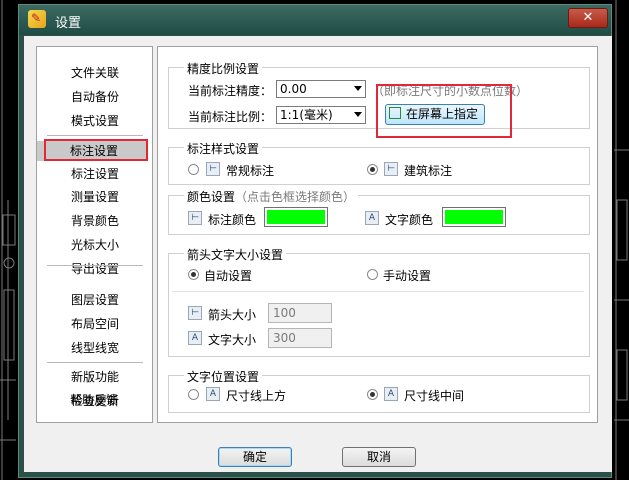 The image size is (629, 480). What do you see at coordinates (250, 171) in the screenshot?
I see `radio-normal-dim-label: 常规标注` at bounding box center [250, 171].